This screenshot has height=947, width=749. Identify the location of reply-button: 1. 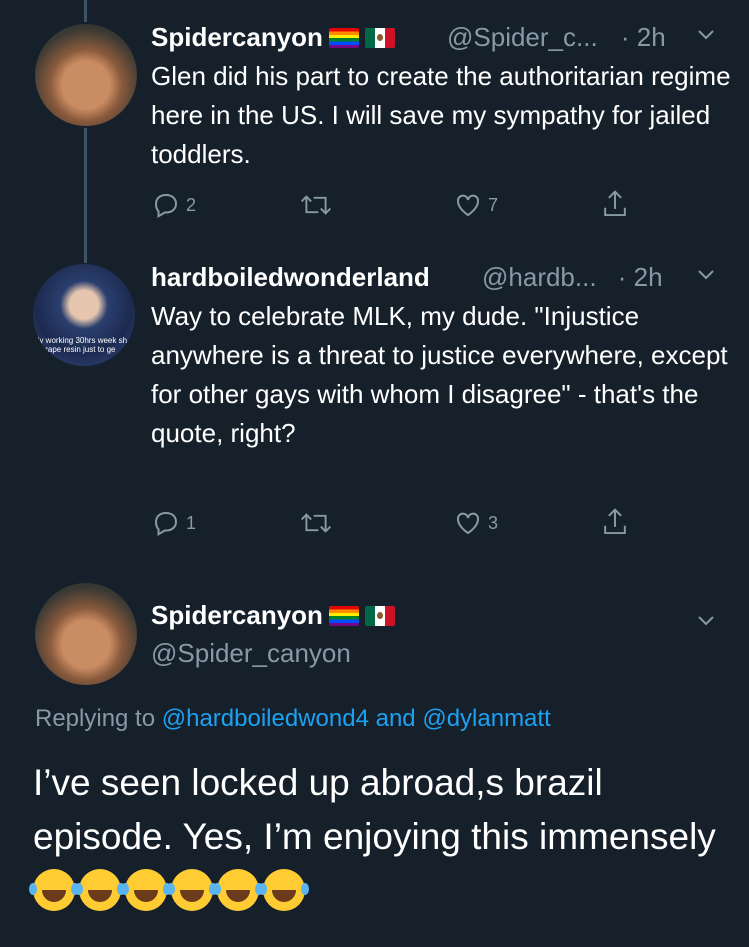
(173, 523).